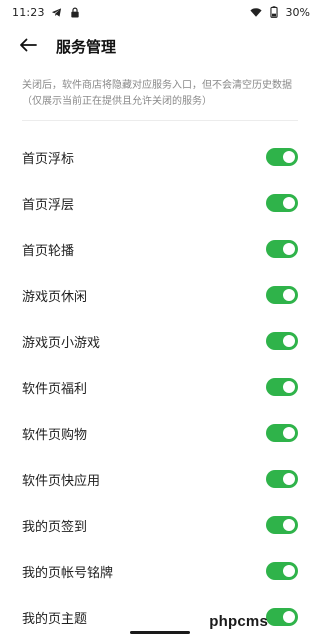  I want to click on setting-label: 我的页帐号铭牌, so click(68, 573).